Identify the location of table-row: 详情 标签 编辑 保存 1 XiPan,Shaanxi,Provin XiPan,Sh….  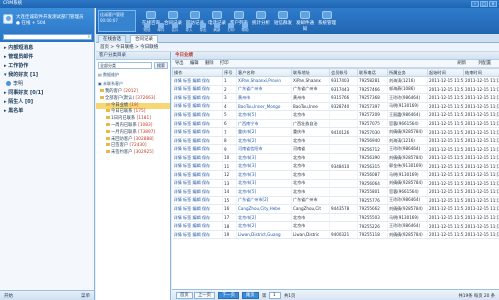
(335, 81).